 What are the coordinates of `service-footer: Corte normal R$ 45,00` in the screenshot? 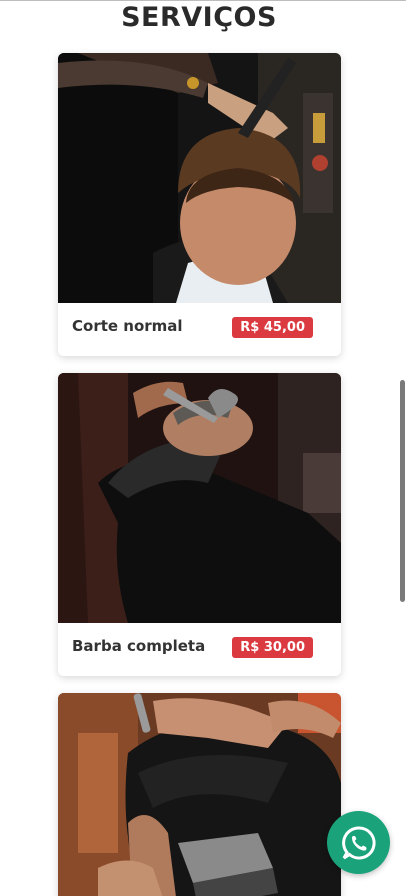 It's located at (199, 329).